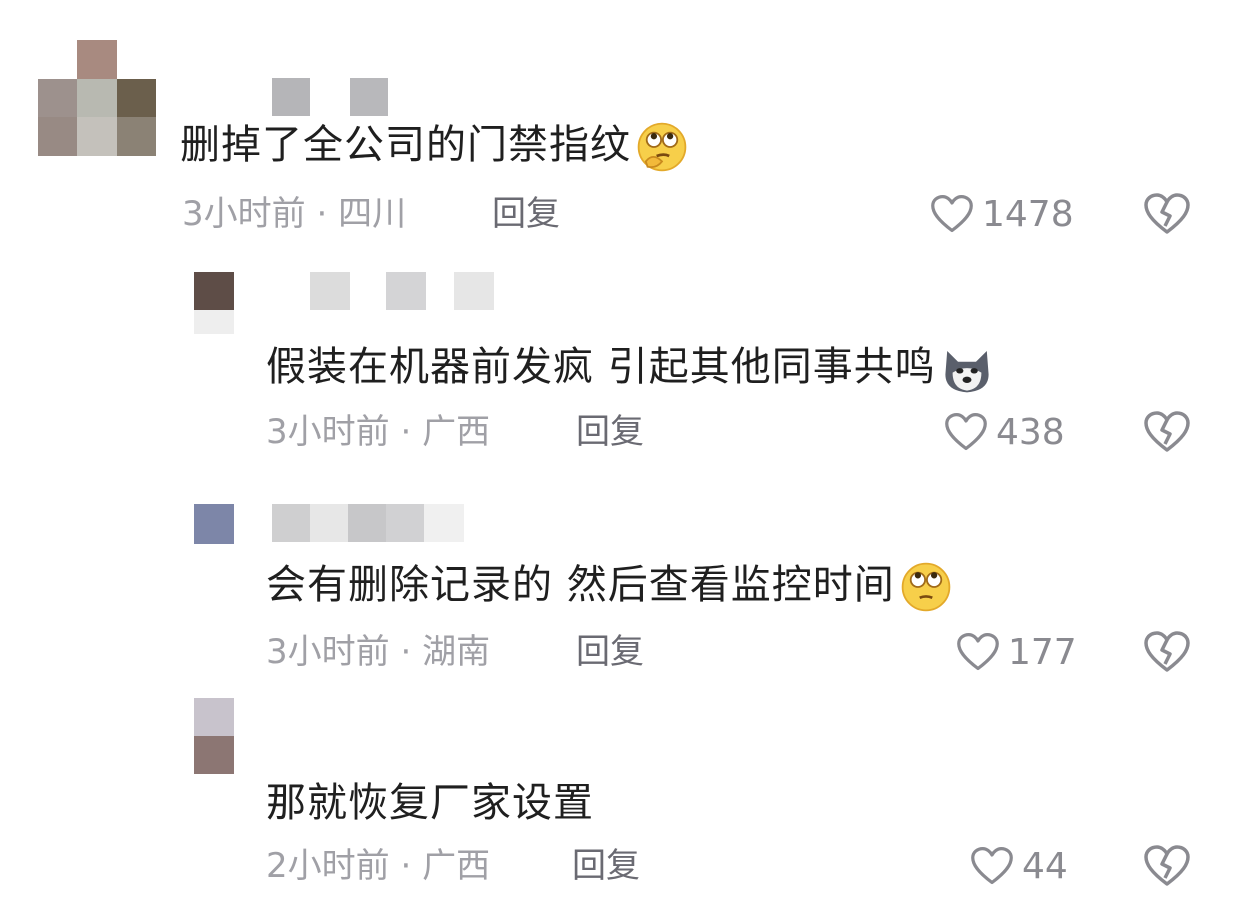 This screenshot has width=1242, height=913. I want to click on like-count: 177, so click(1042, 652).